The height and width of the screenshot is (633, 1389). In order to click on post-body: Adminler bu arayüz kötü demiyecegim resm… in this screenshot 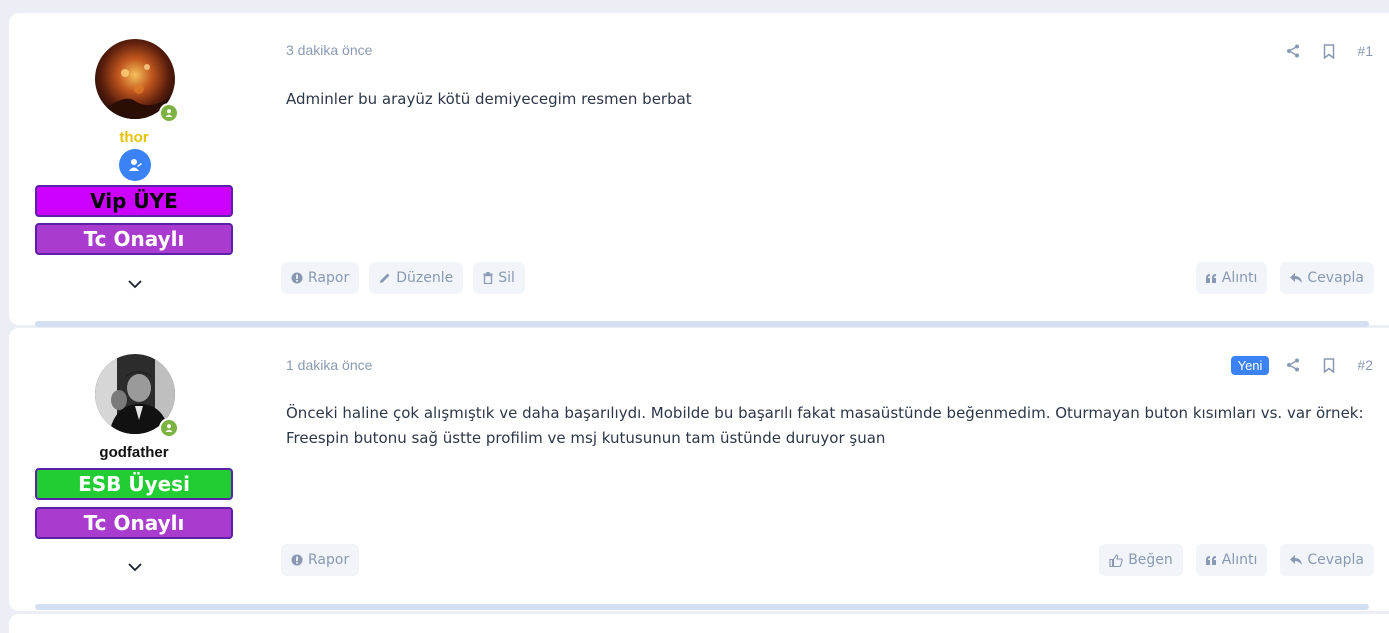, I will do `click(489, 99)`.